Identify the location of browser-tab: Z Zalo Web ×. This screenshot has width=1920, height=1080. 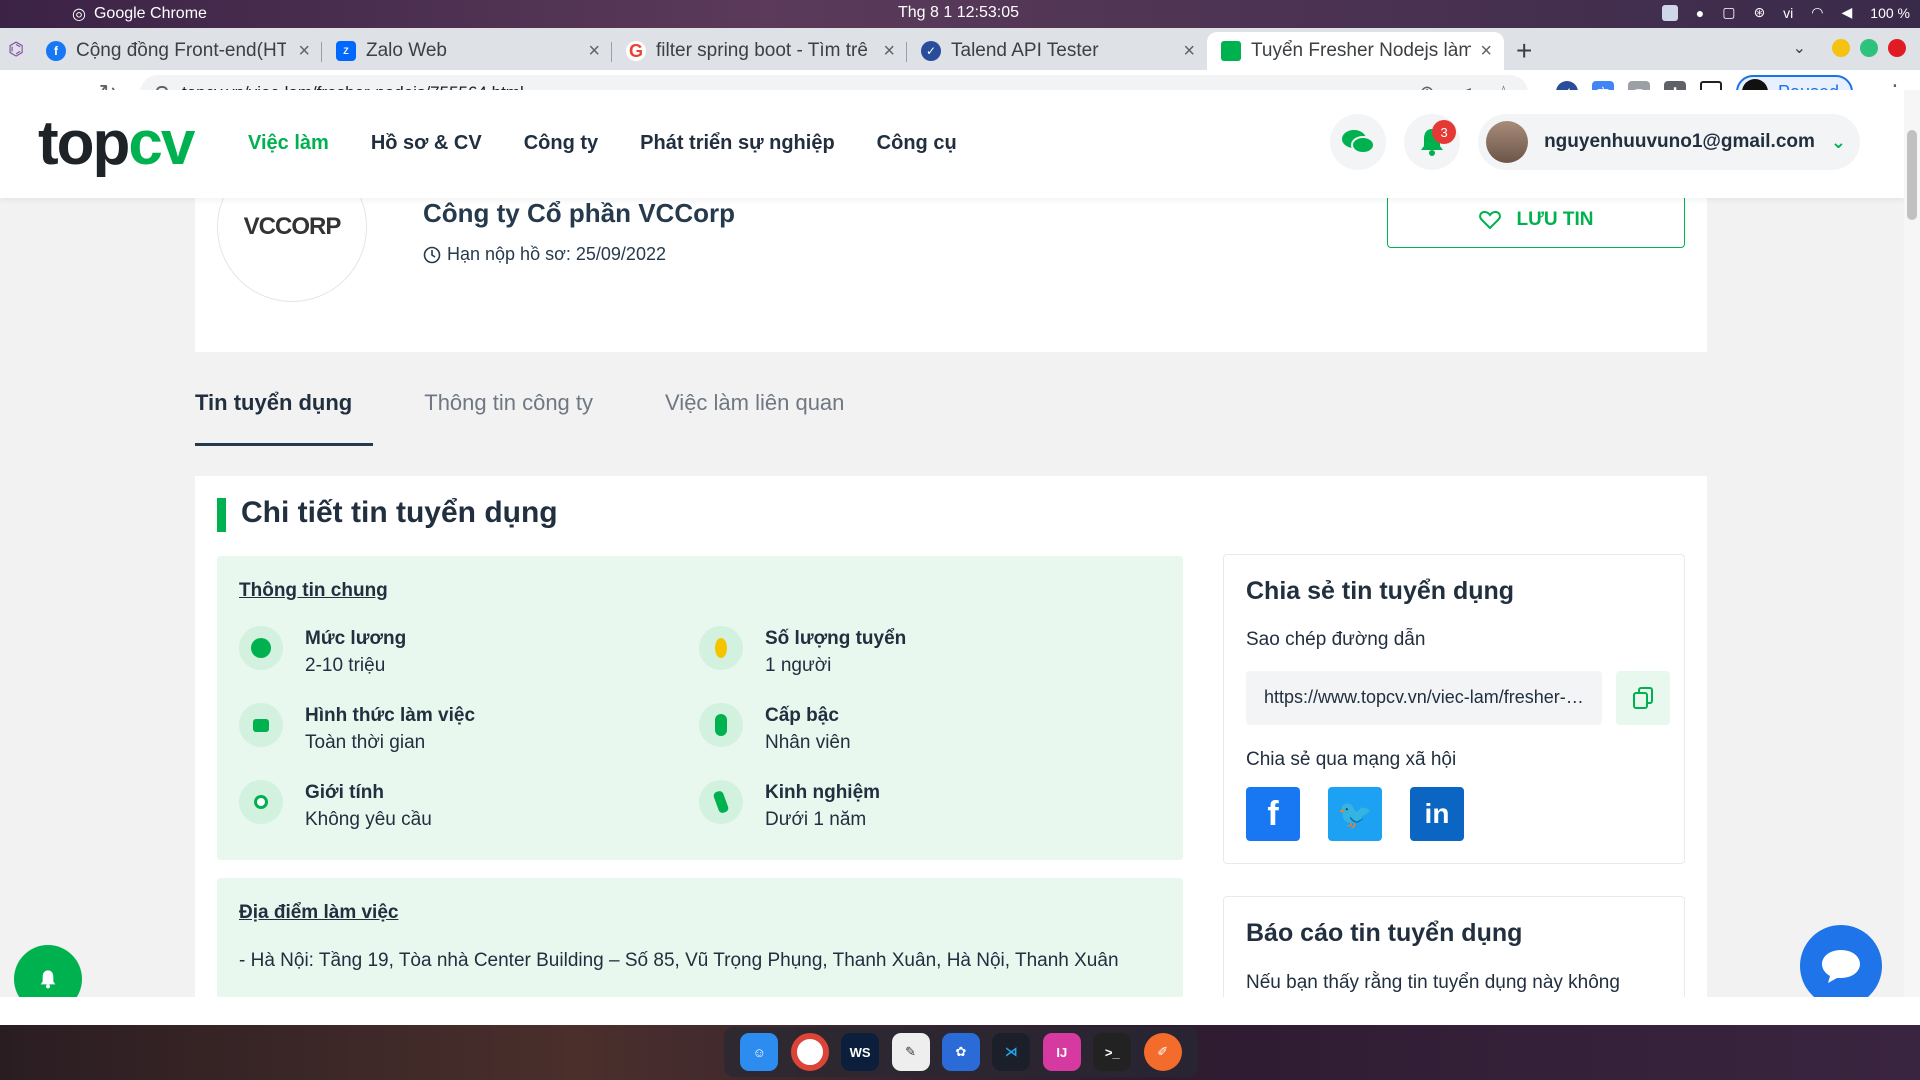
(467, 51).